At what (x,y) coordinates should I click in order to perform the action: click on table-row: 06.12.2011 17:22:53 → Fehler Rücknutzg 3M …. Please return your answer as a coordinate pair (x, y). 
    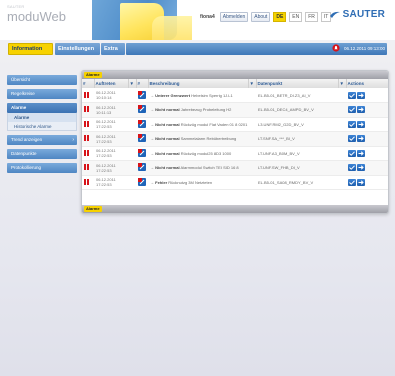
    Looking at the image, I should click on (235, 182).